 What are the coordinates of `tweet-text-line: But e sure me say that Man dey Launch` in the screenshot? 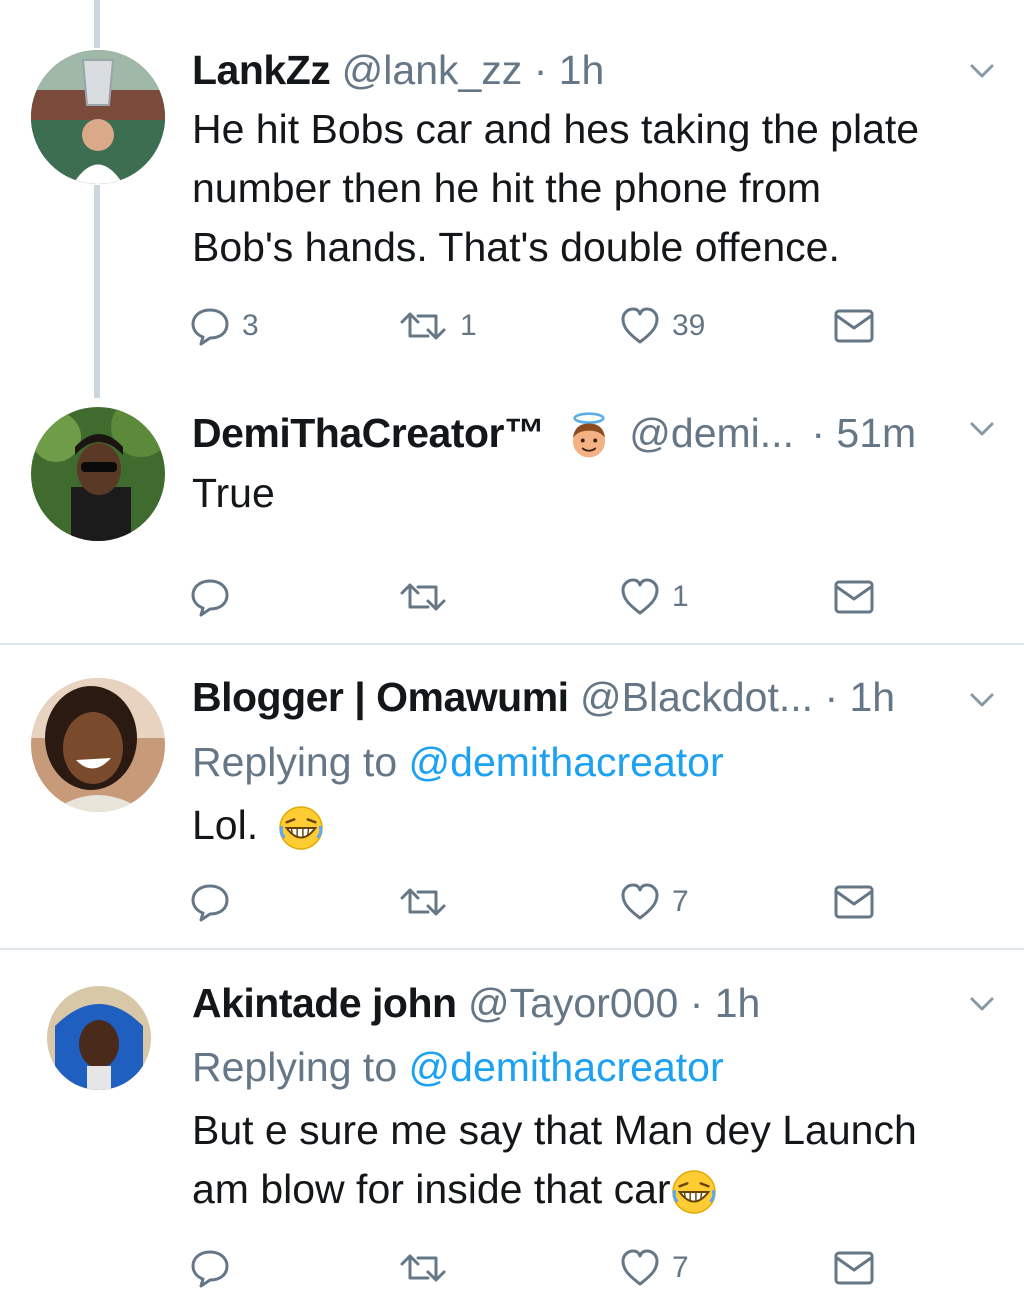 It's located at (554, 1130).